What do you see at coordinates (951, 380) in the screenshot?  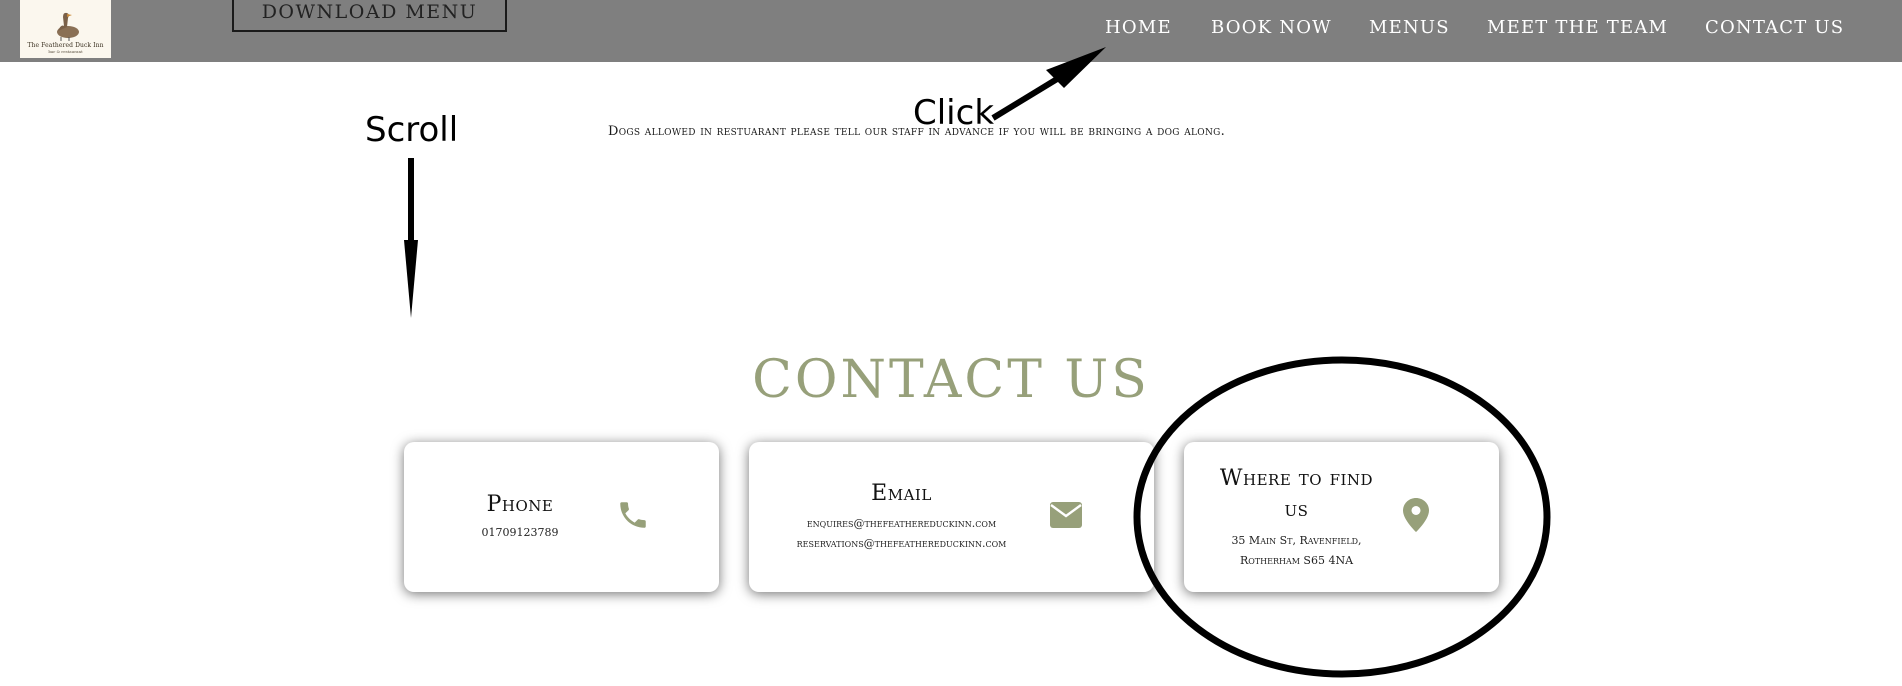 I see `contact-us-heading: CONTACT US` at bounding box center [951, 380].